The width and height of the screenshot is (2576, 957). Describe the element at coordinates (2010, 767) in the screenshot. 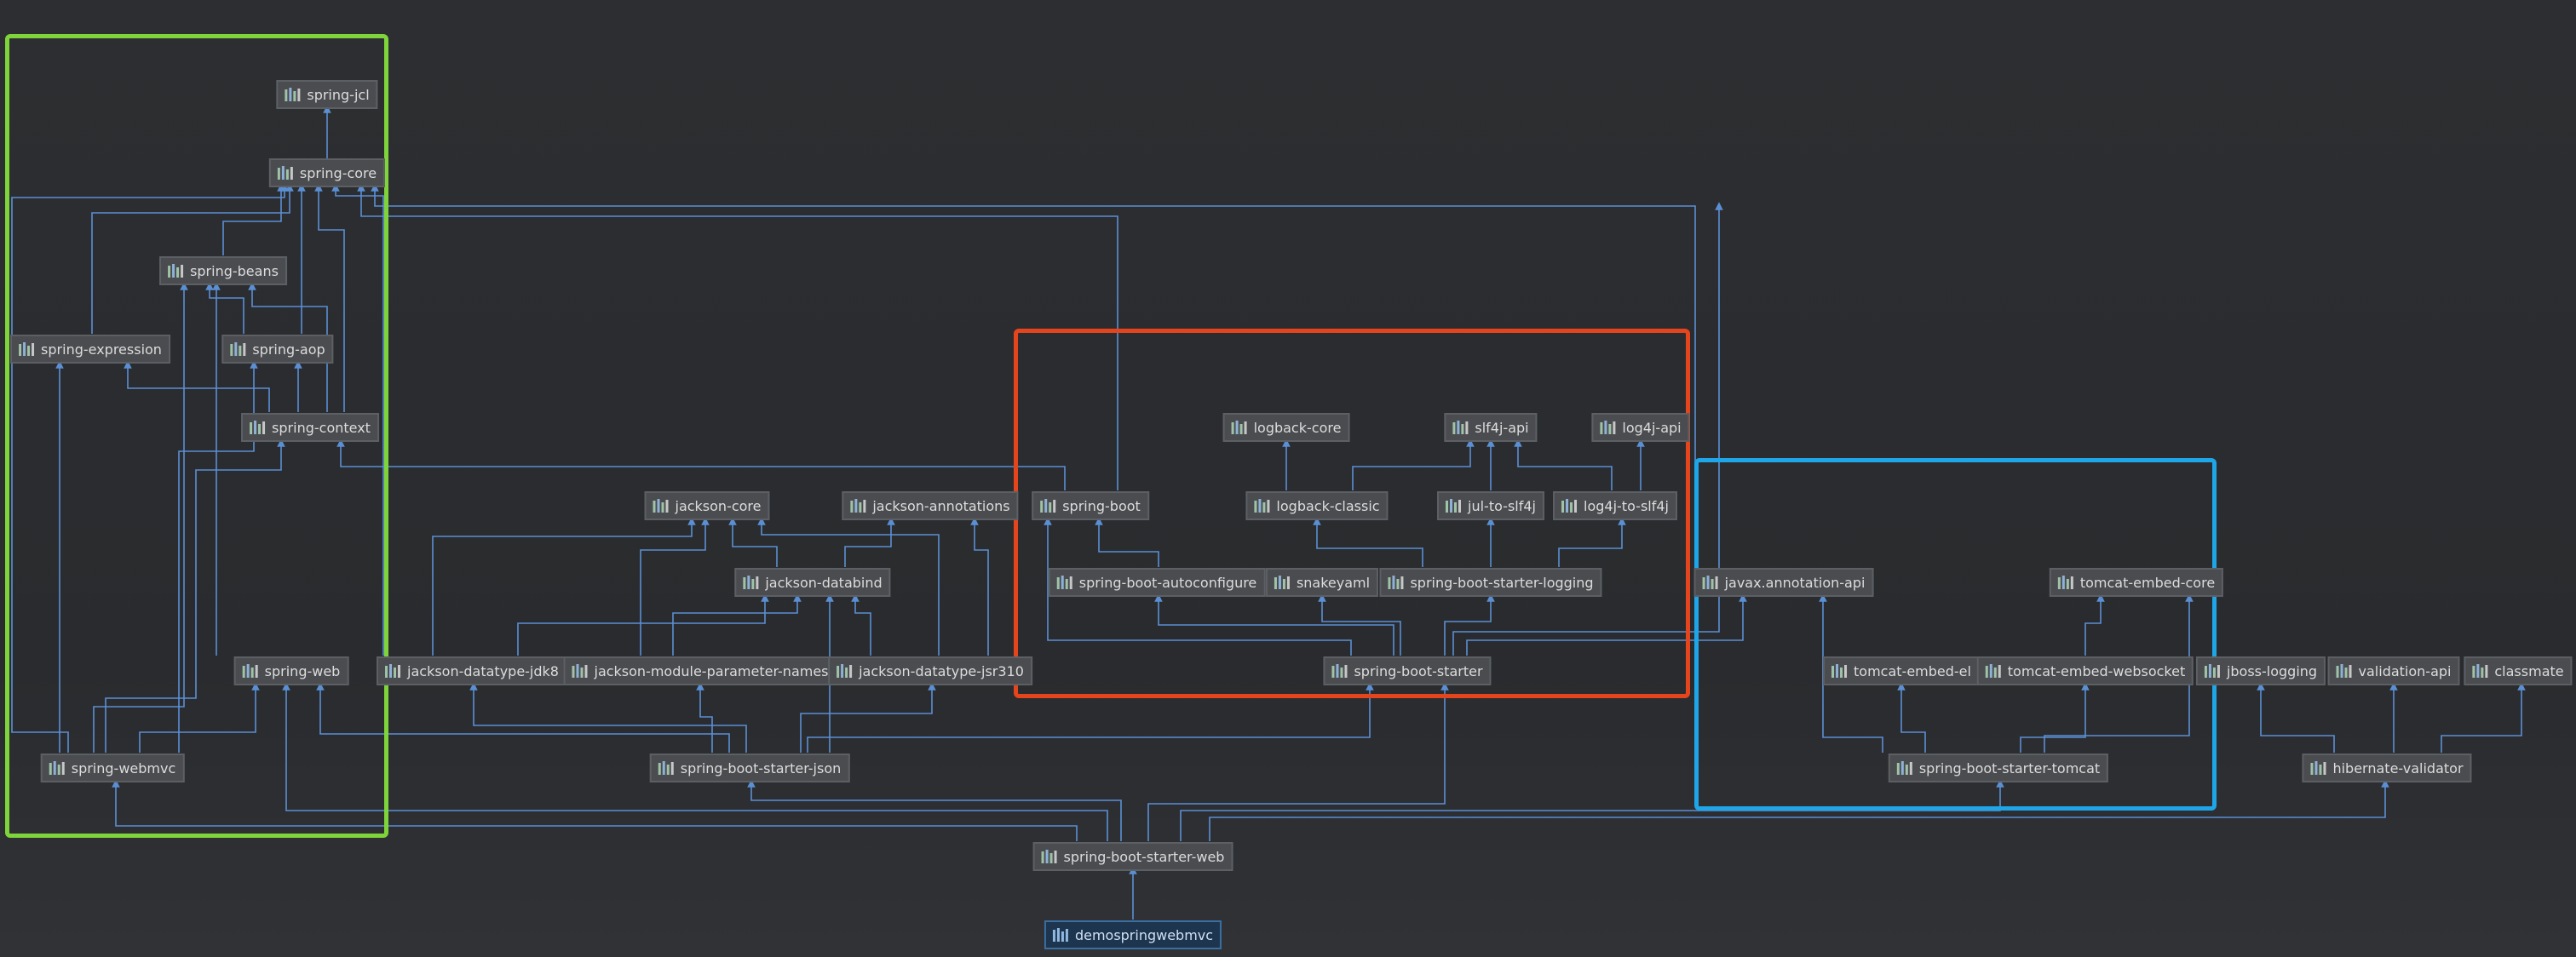

I see `node-label: spring-boot-starter-tomcat` at that location.